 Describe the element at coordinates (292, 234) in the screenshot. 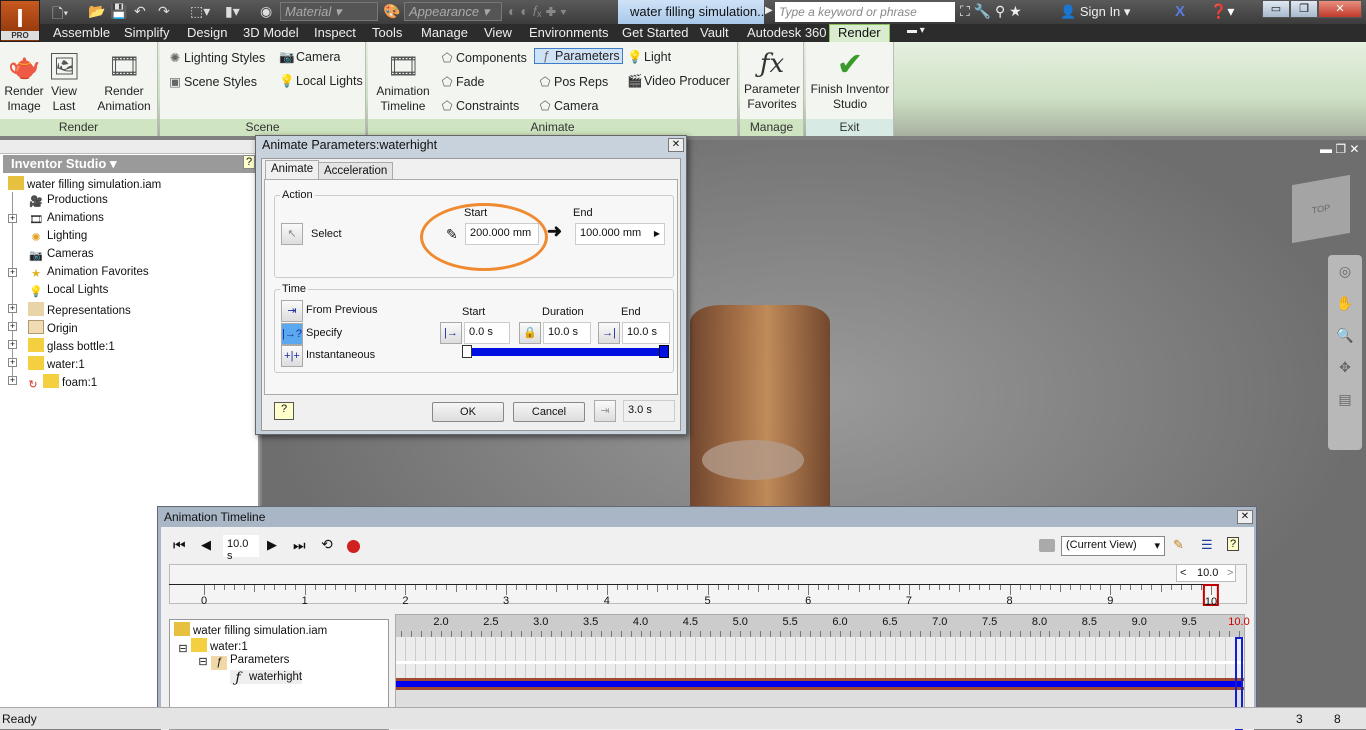

I see `select-button: ↖` at that location.